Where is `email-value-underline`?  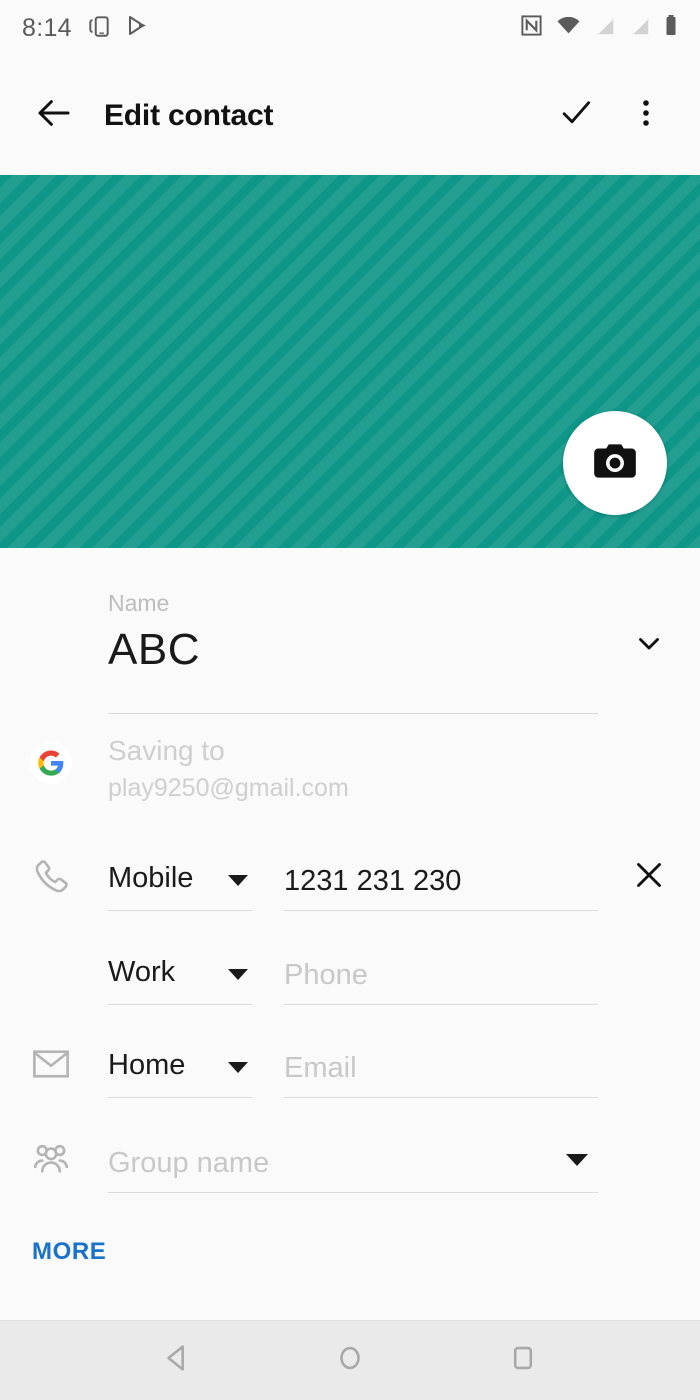 email-value-underline is located at coordinates (441, 1097).